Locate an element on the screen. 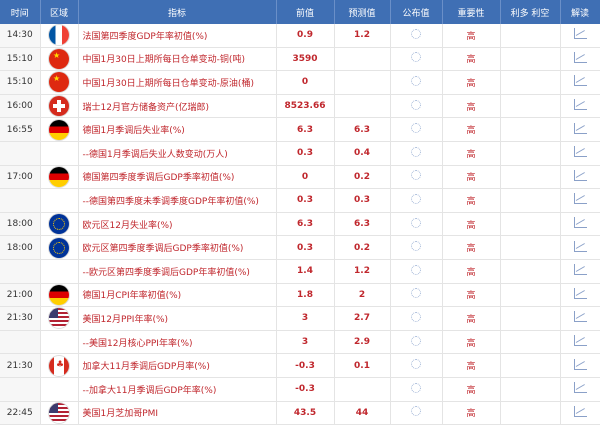 The height and width of the screenshot is (441, 600). indicator-link: 欧元区第四季度季调后GDP季率初值(%) is located at coordinates (177, 247).